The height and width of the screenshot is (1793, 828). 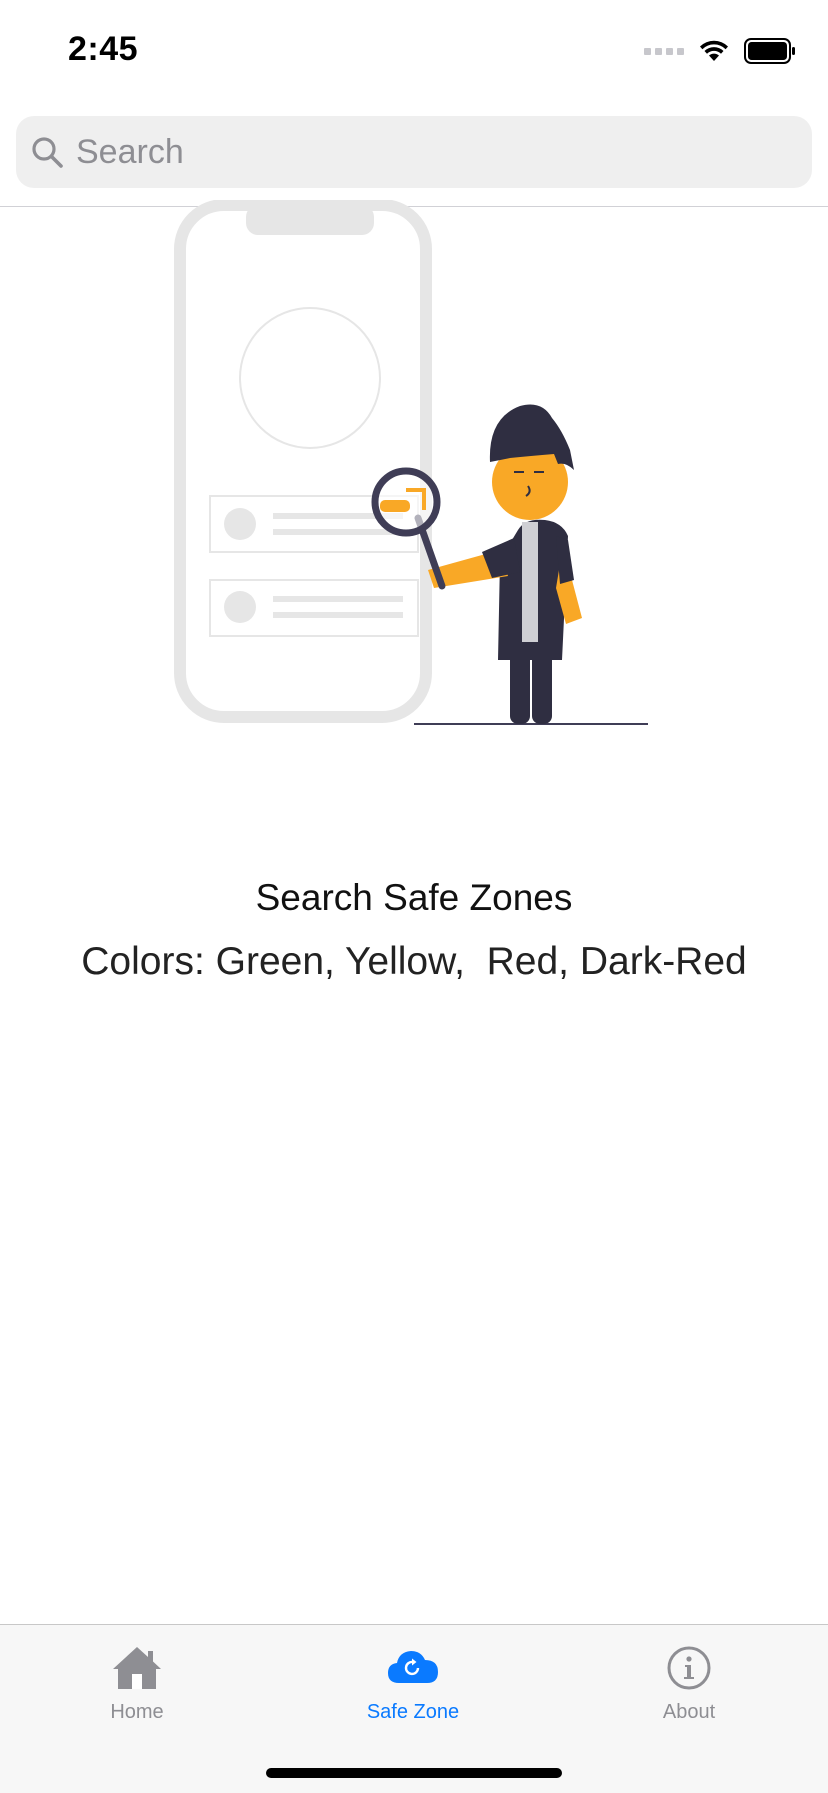 What do you see at coordinates (414, 1773) in the screenshot?
I see `home-indicator` at bounding box center [414, 1773].